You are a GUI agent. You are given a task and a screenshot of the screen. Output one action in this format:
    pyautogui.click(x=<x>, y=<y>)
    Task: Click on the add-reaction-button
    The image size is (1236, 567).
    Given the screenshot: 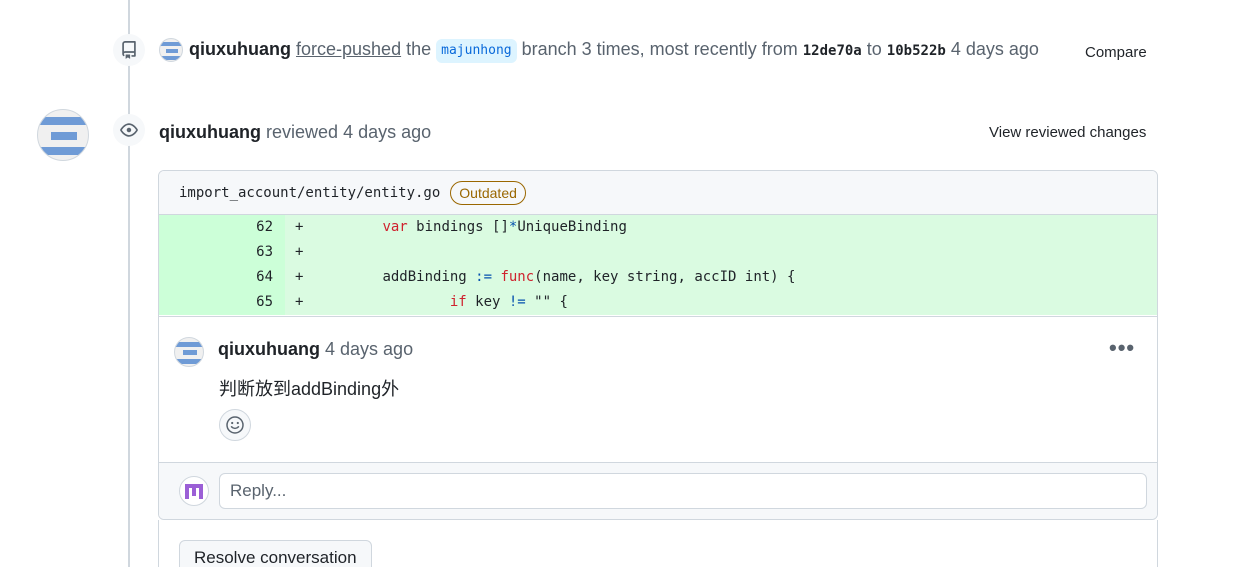 What is the action you would take?
    pyautogui.click(x=235, y=425)
    